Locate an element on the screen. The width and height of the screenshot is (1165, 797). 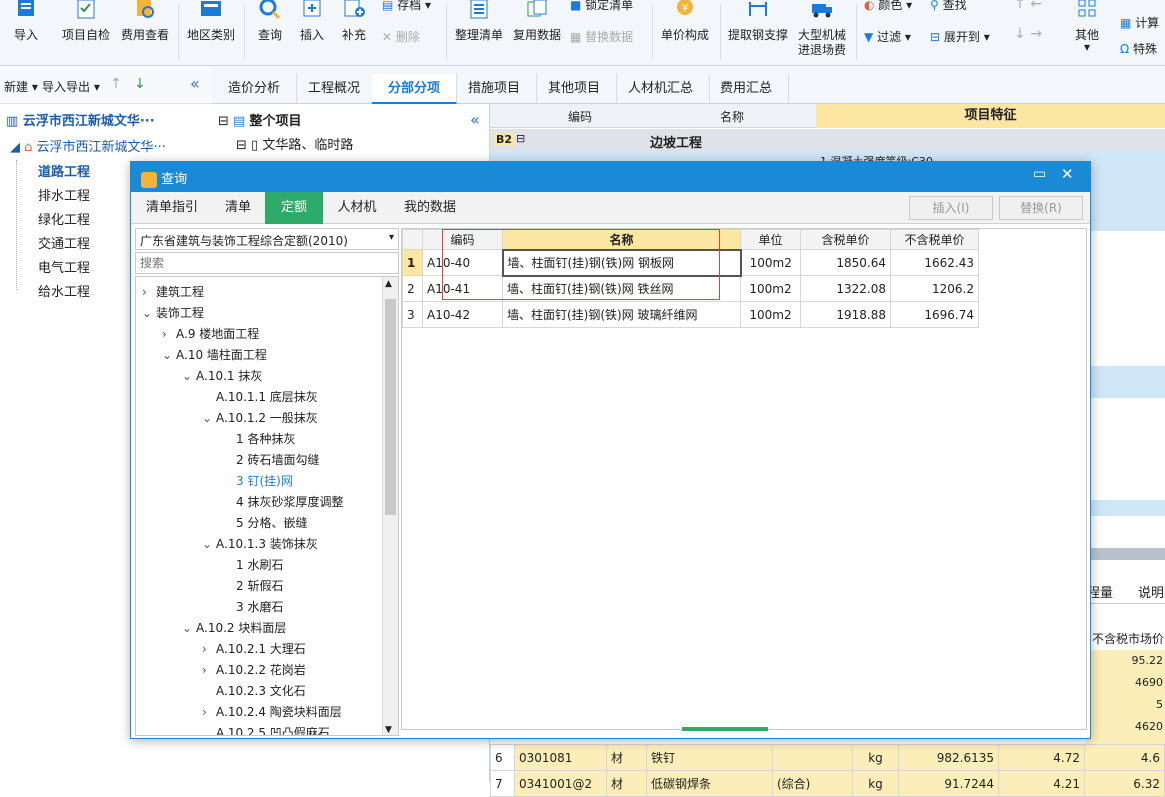
calc-button: ▦ 计算 is located at coordinates (1139, 22).